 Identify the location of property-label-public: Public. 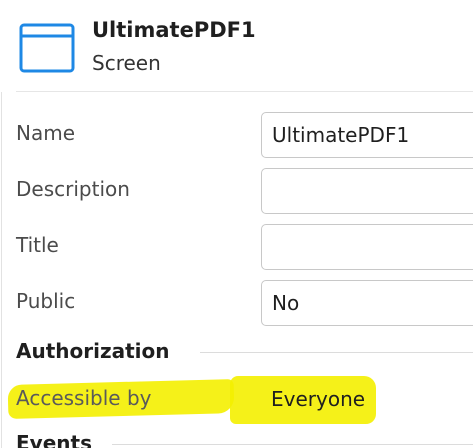
(46, 301).